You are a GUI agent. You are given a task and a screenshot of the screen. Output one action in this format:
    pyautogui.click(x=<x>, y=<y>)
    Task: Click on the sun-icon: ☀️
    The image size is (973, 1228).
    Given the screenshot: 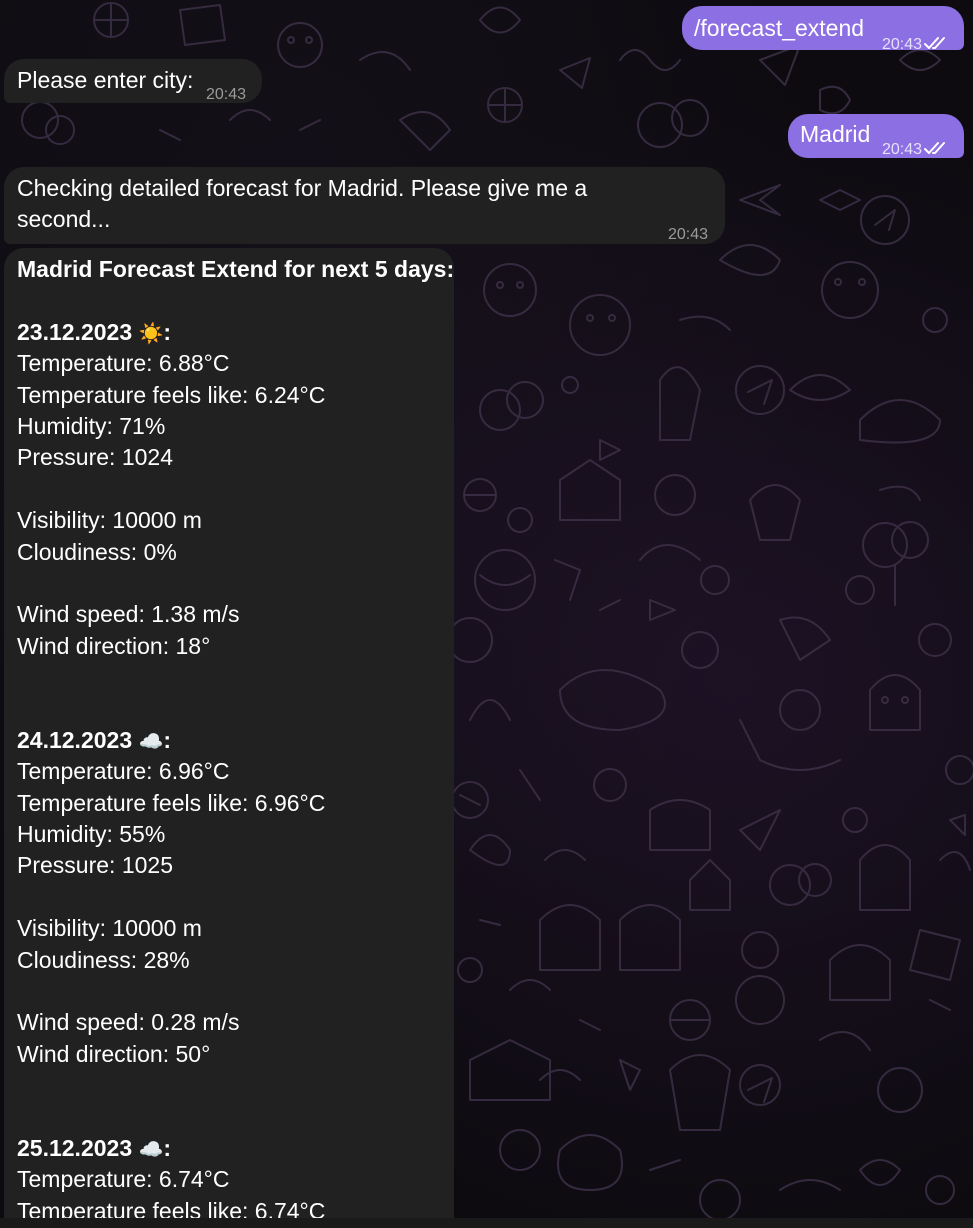 What is the action you would take?
    pyautogui.click(x=151, y=332)
    